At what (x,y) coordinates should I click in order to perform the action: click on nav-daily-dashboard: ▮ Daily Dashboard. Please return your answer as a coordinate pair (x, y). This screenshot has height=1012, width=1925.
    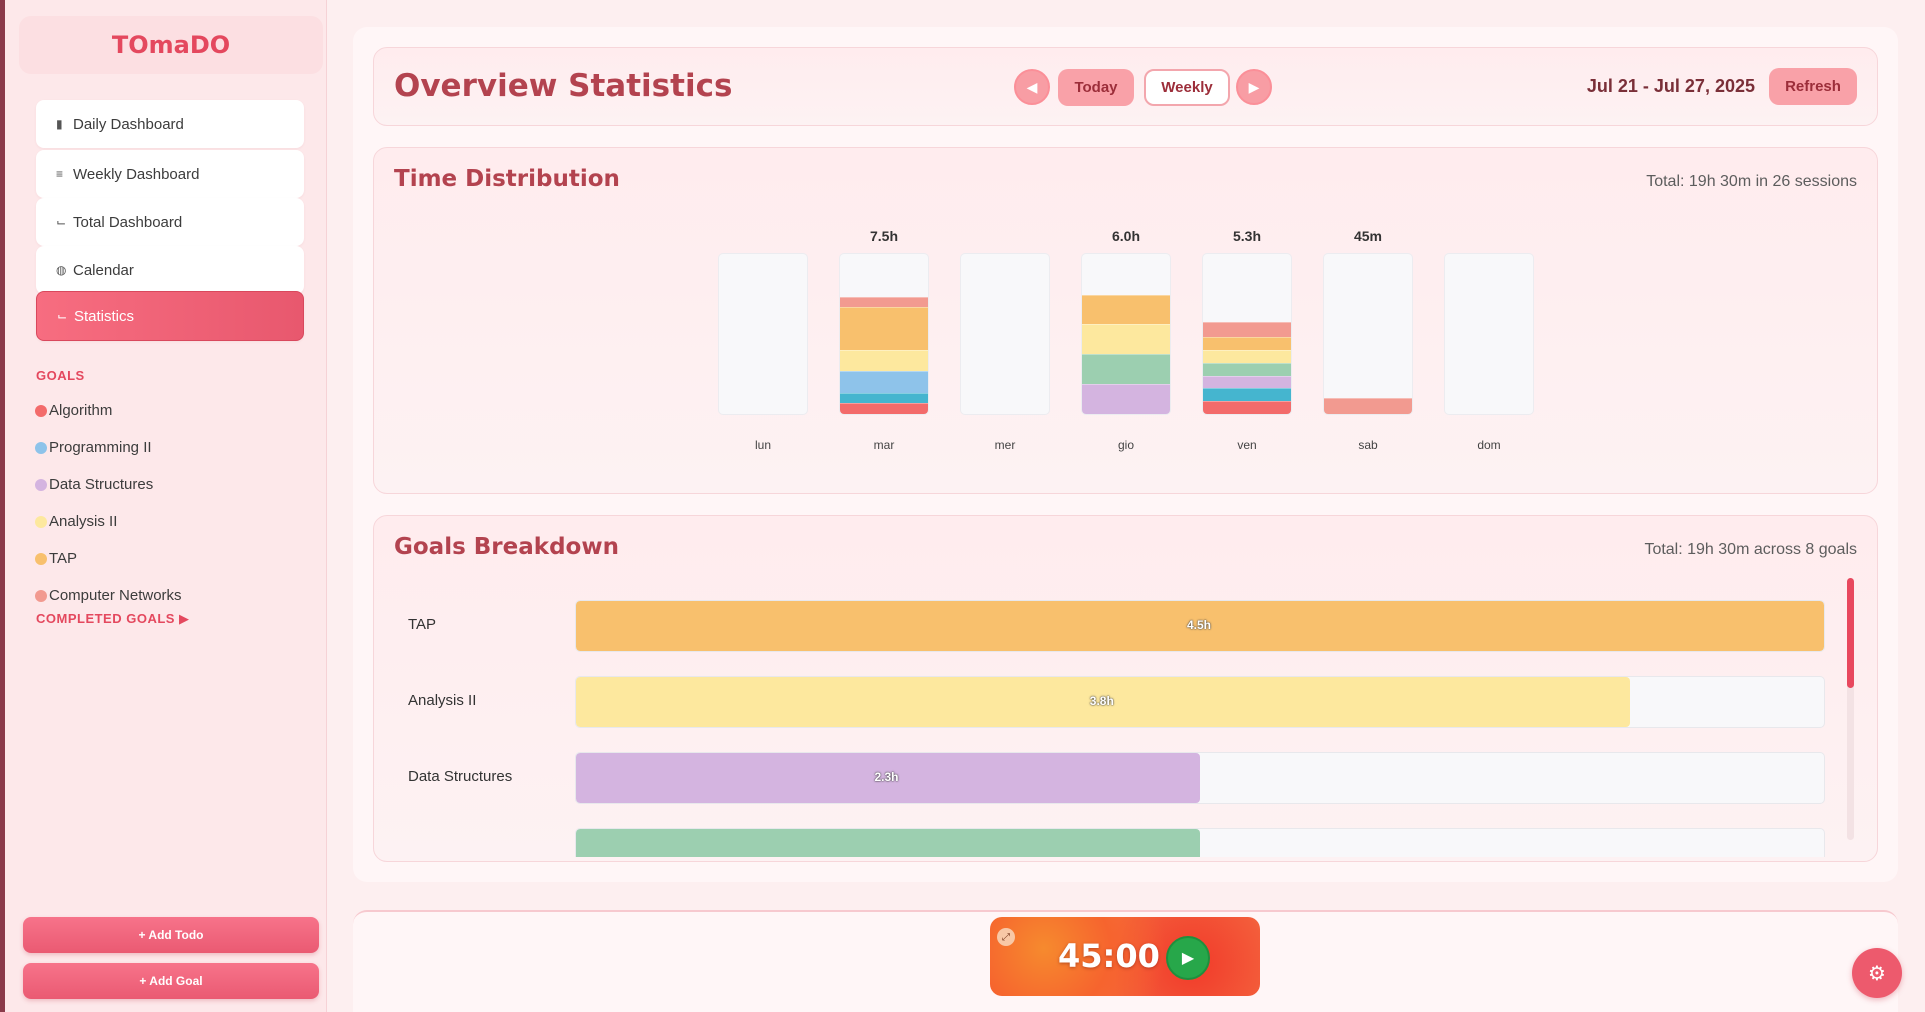
    Looking at the image, I should click on (170, 124).